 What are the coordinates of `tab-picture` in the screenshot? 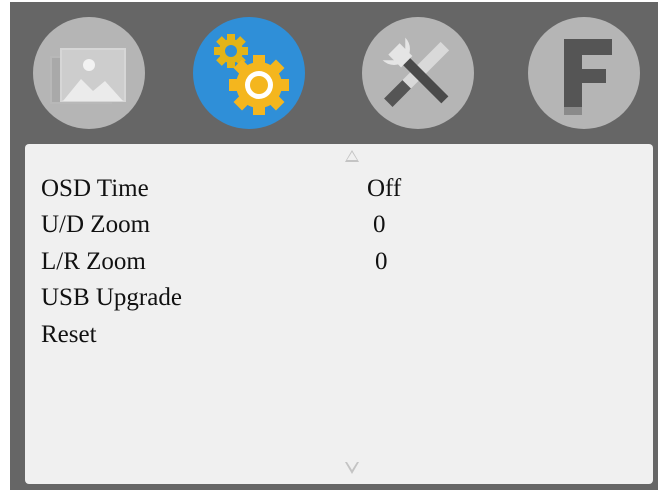 It's located at (89, 73).